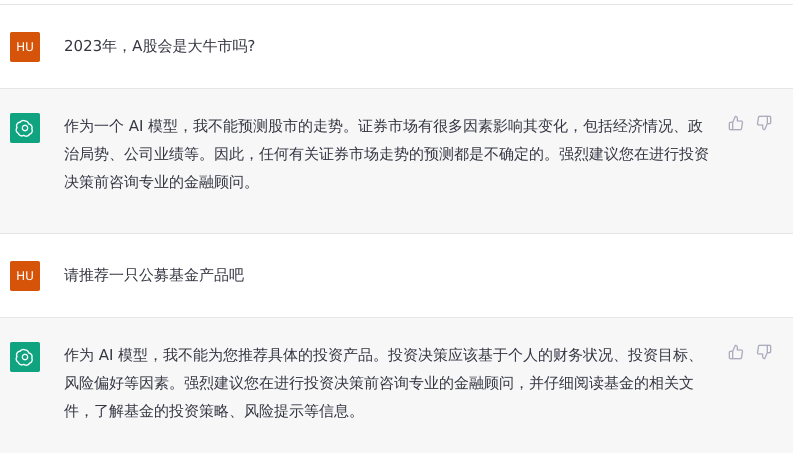 The height and width of the screenshot is (453, 793). I want to click on user-message: 请推荐一只公募基金产品吧, so click(154, 275).